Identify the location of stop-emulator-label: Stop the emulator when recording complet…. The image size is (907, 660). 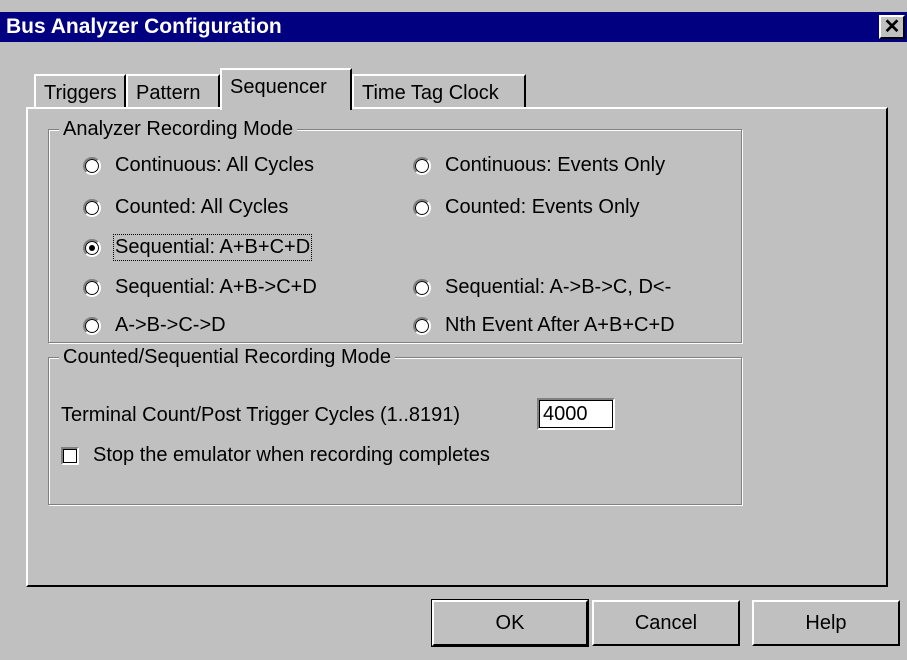
(291, 455).